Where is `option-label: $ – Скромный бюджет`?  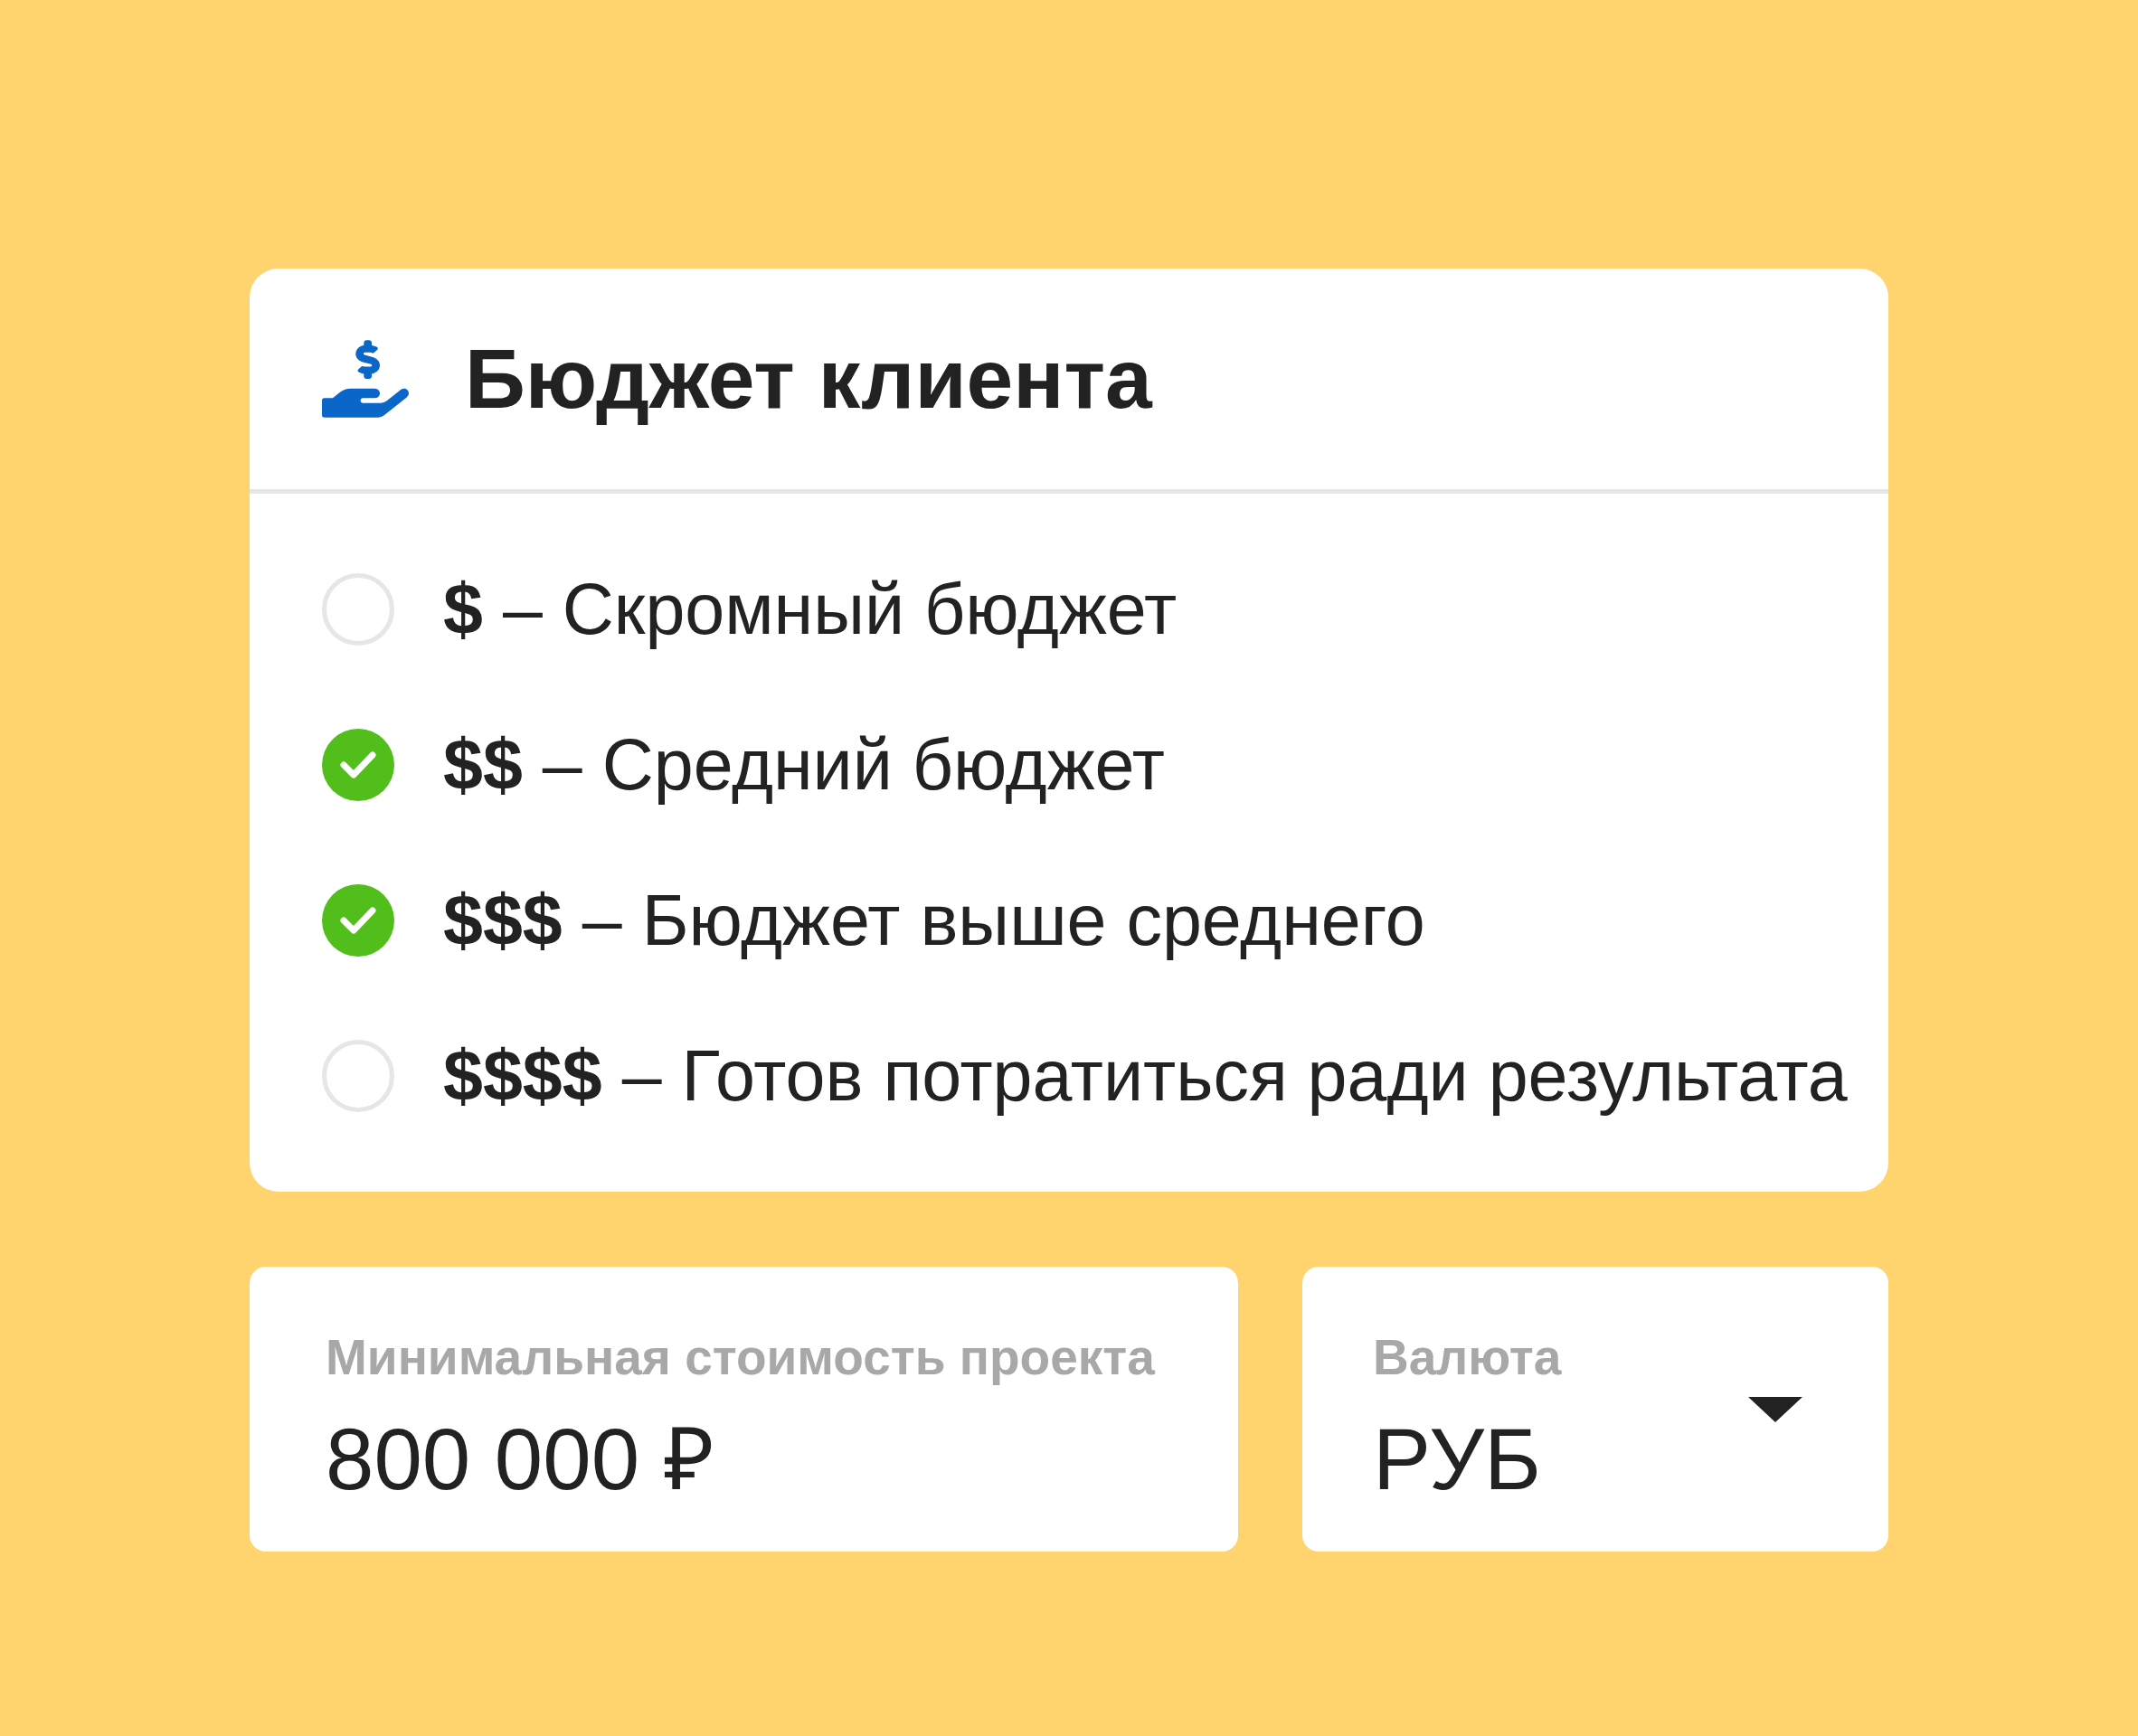
option-label: $ – Скромный бюджет is located at coordinates (811, 609).